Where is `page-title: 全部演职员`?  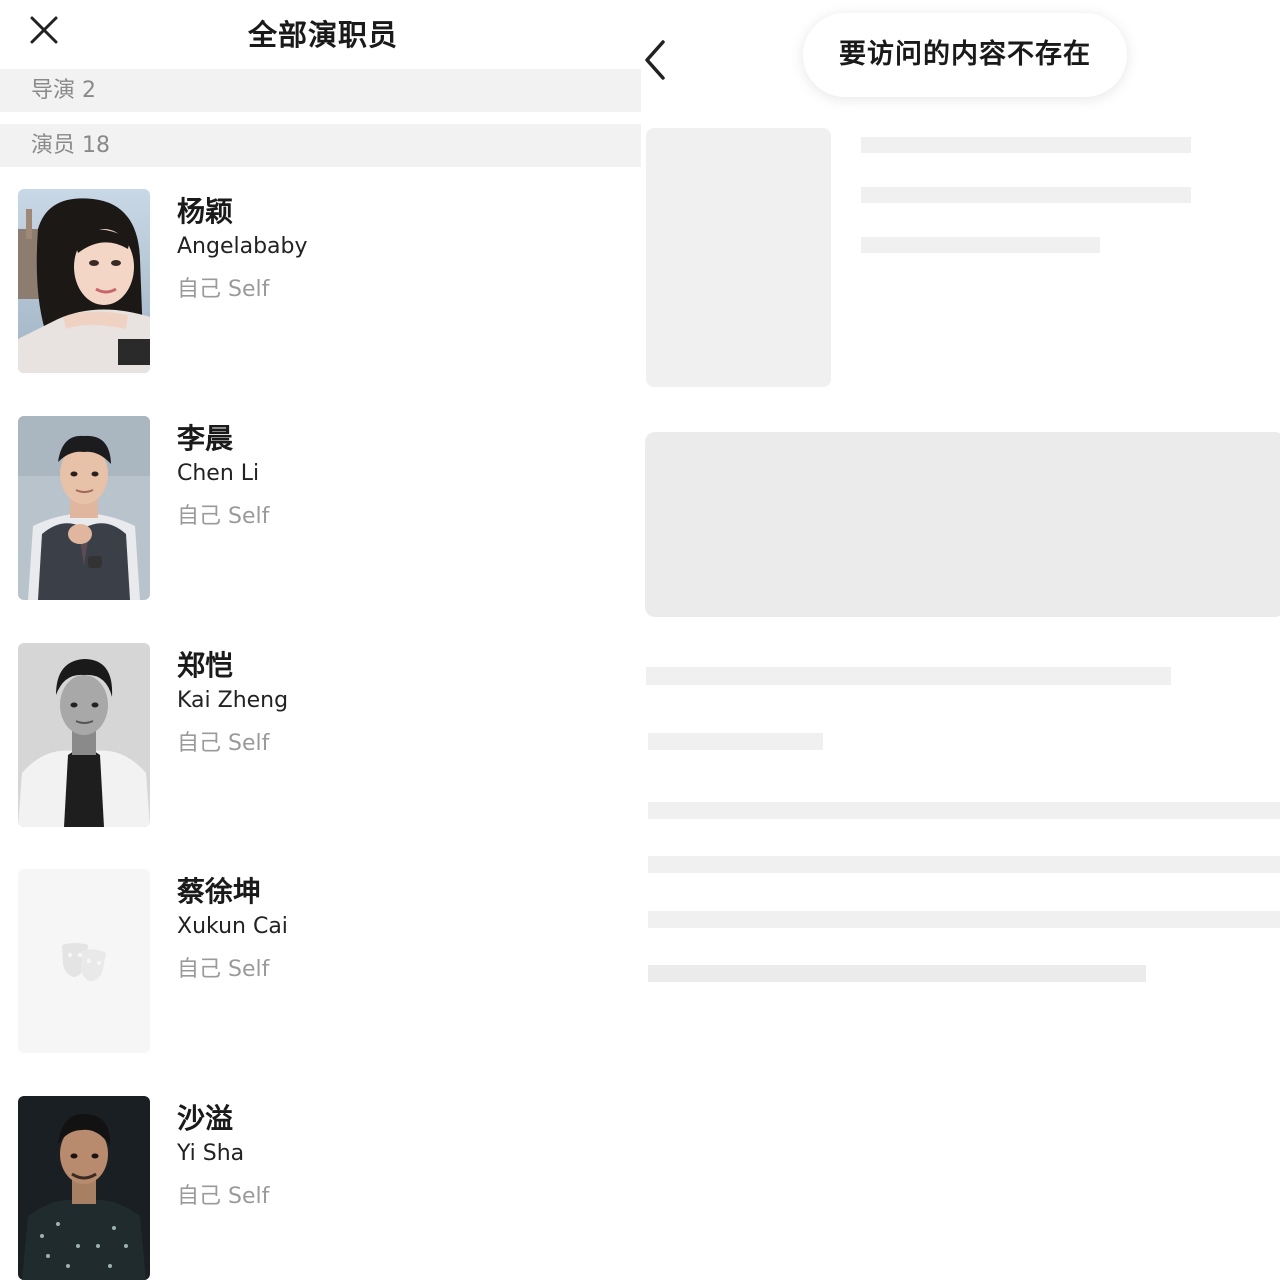
page-title: 全部演职员 is located at coordinates (322, 35).